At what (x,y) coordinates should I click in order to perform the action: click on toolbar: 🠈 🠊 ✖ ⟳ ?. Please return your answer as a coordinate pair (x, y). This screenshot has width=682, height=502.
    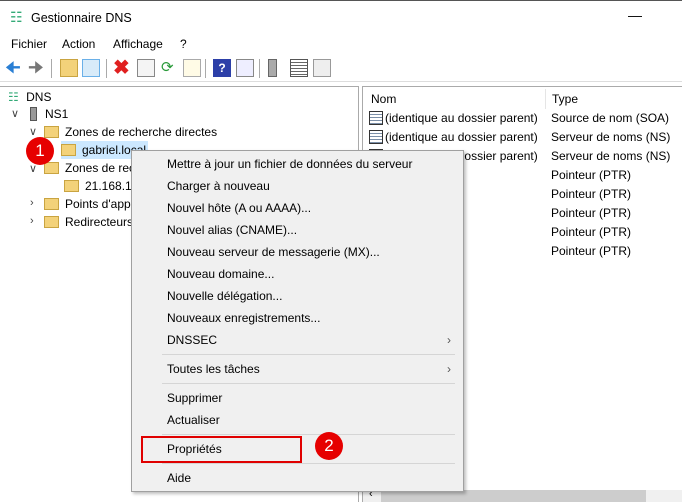
    Looking at the image, I should click on (341, 68).